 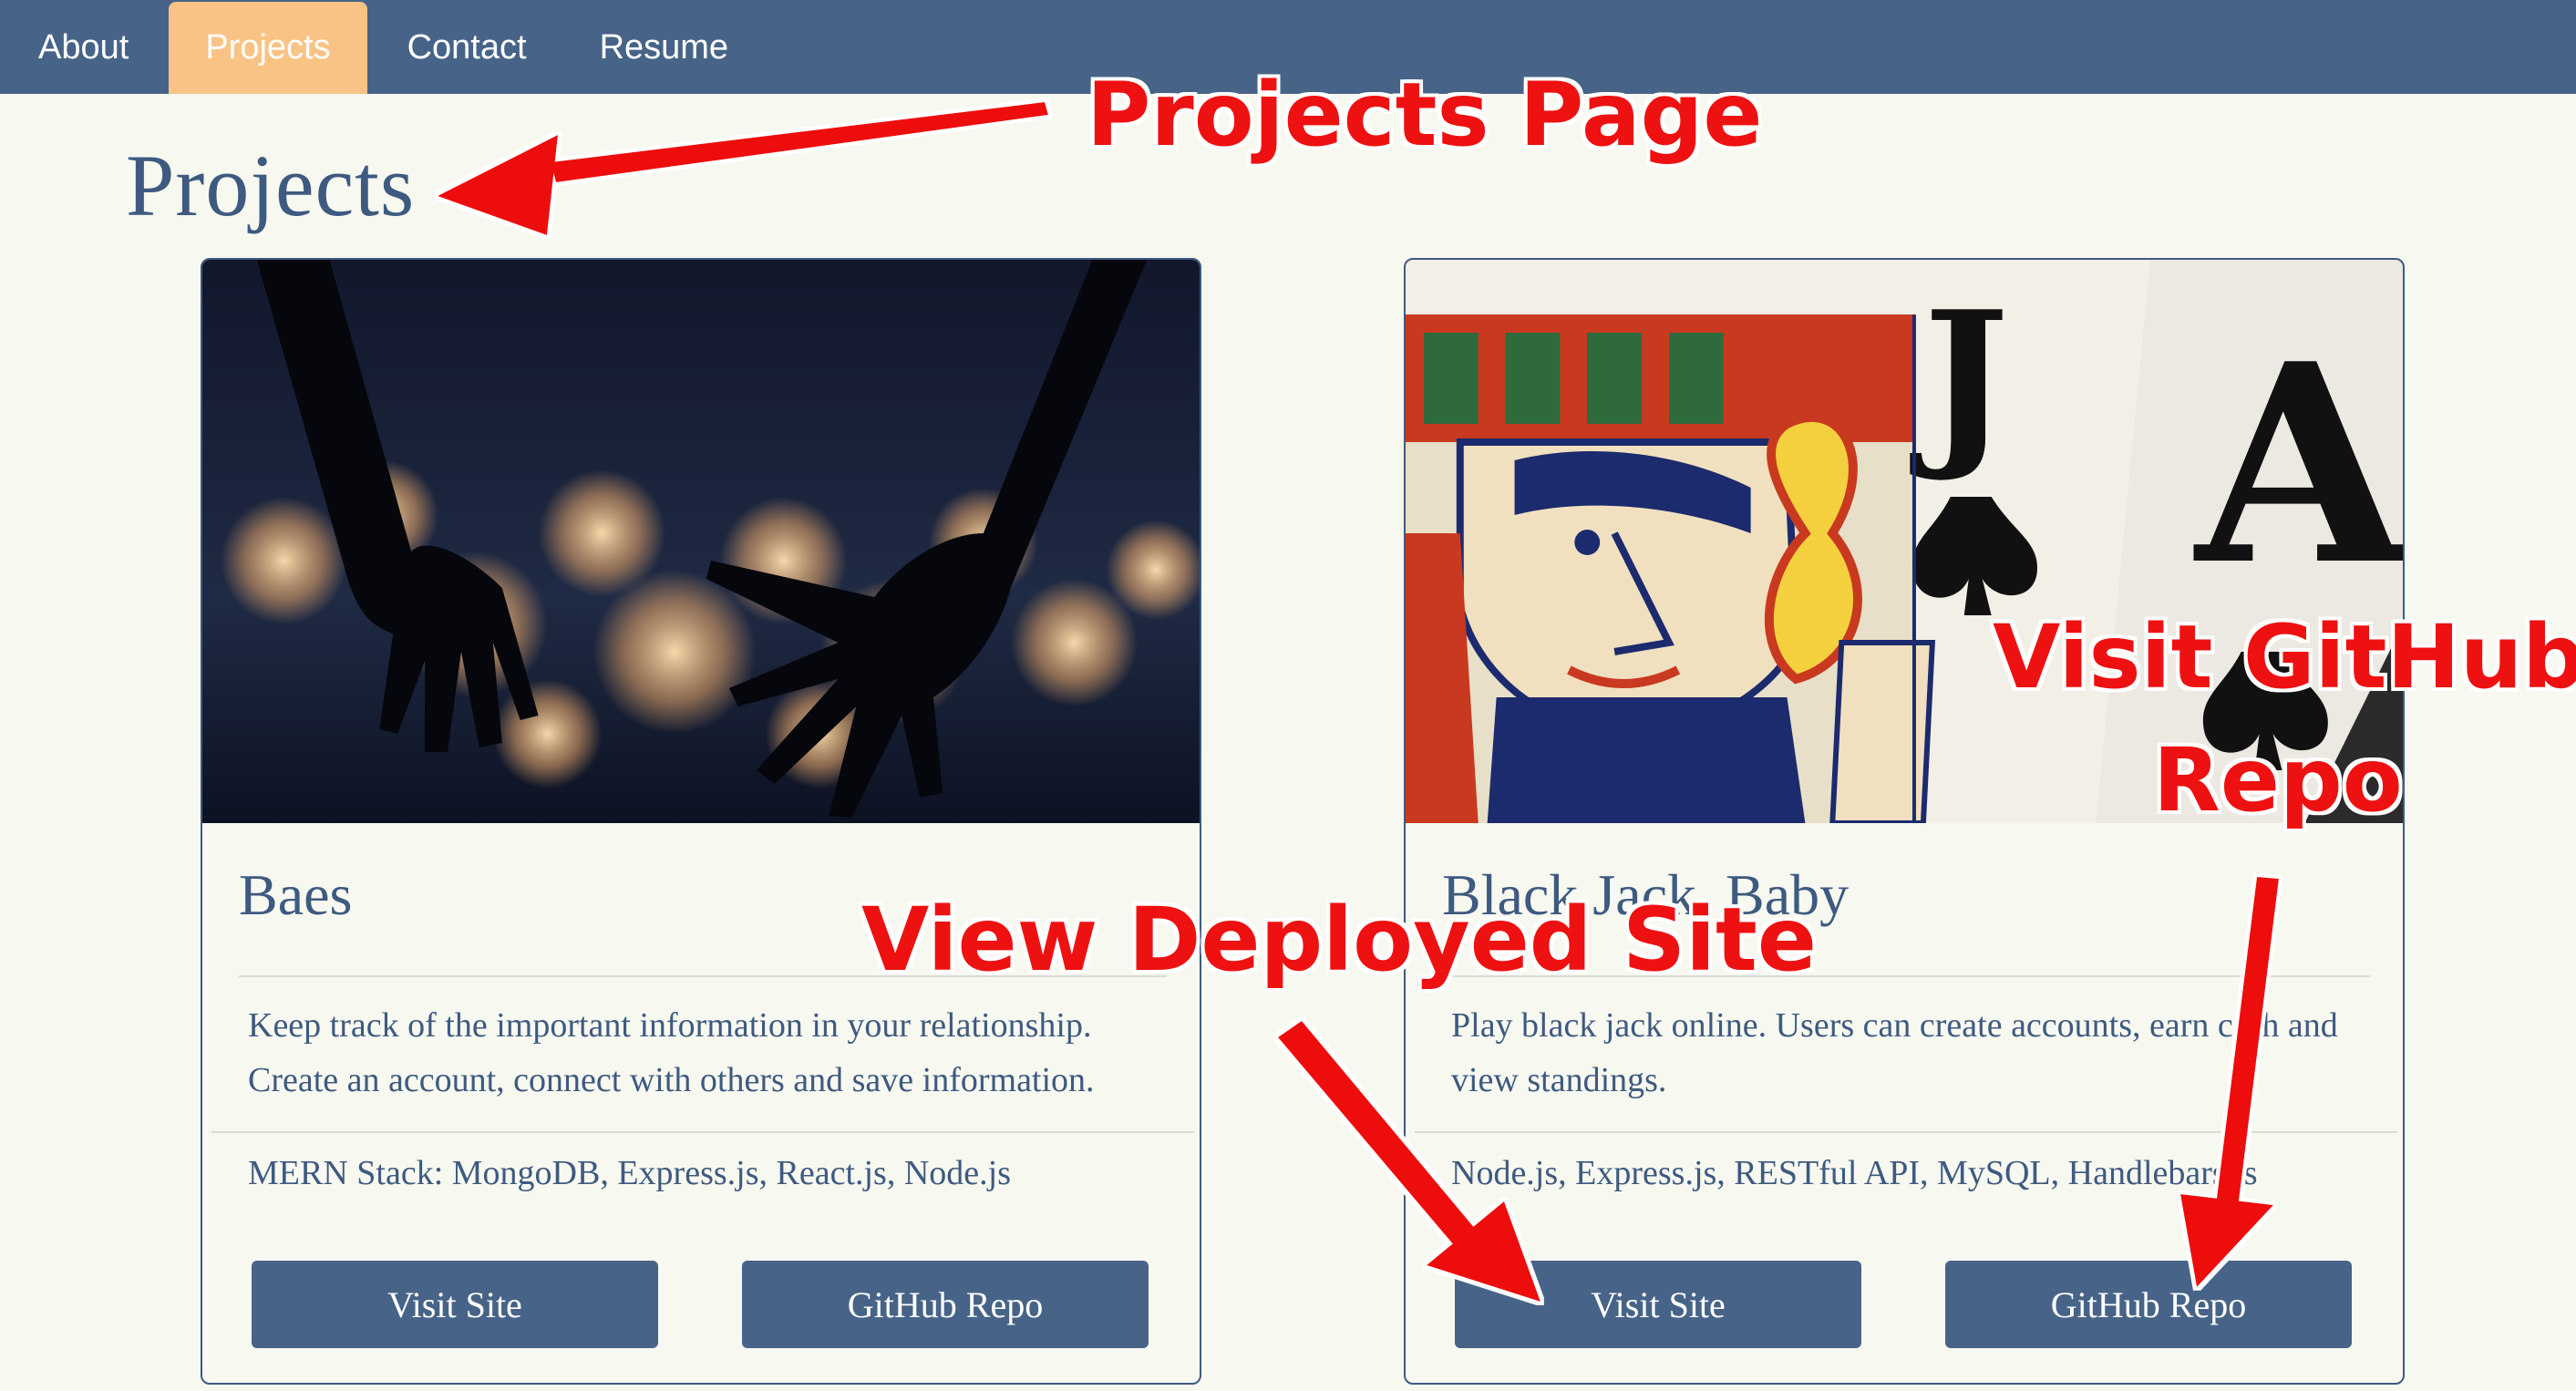 What do you see at coordinates (271, 185) in the screenshot?
I see `page-title: Projects` at bounding box center [271, 185].